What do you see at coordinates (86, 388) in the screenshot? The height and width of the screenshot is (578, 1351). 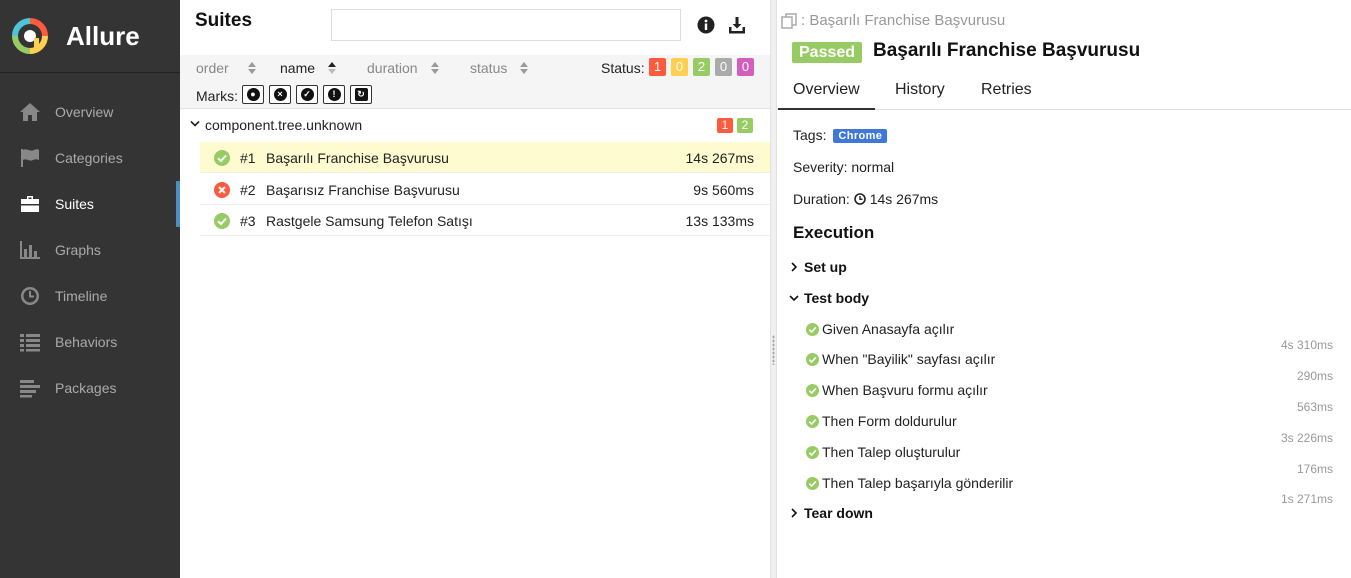 I see `sidebar-item-label: Packages` at bounding box center [86, 388].